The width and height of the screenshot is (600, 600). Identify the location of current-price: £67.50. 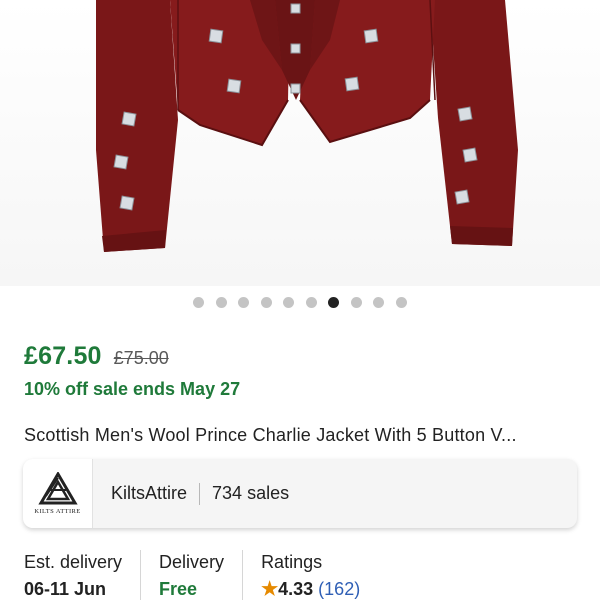
(63, 356).